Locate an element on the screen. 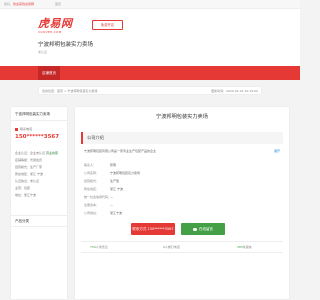 The width and height of the screenshot is (320, 300). stat-calls: 0人拨打电话 is located at coordinates (171, 247).